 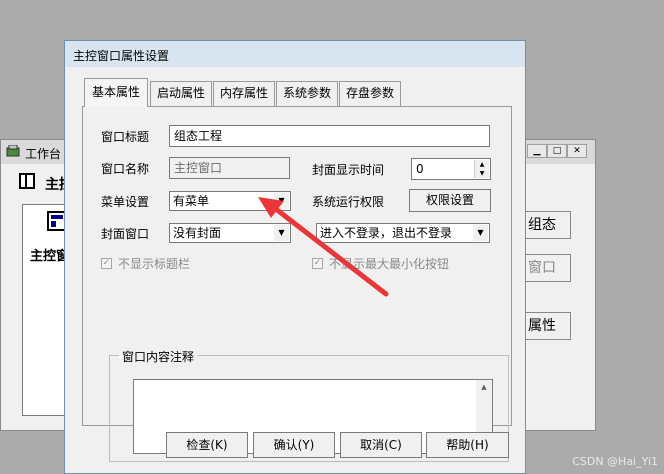 What do you see at coordinates (537, 151) in the screenshot?
I see `minimize-icon: ▁` at bounding box center [537, 151].